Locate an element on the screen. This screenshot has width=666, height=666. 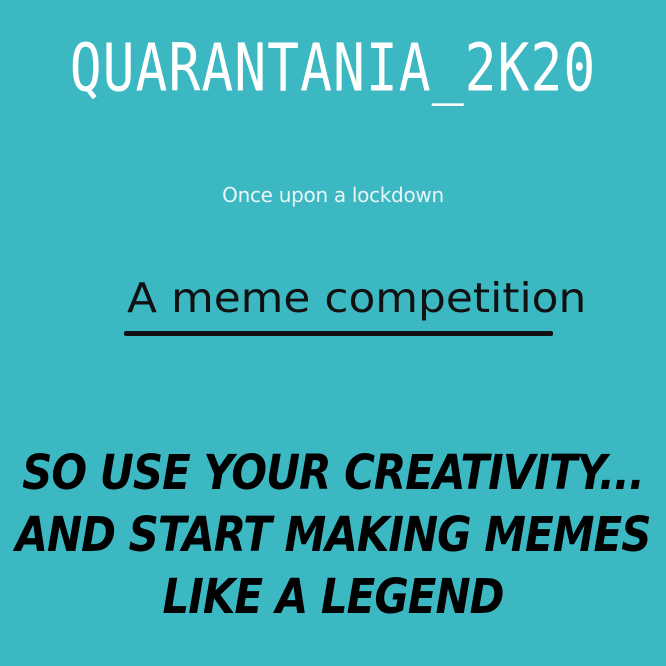
message-line-2: AND START MAKING MEMES is located at coordinates (333, 534).